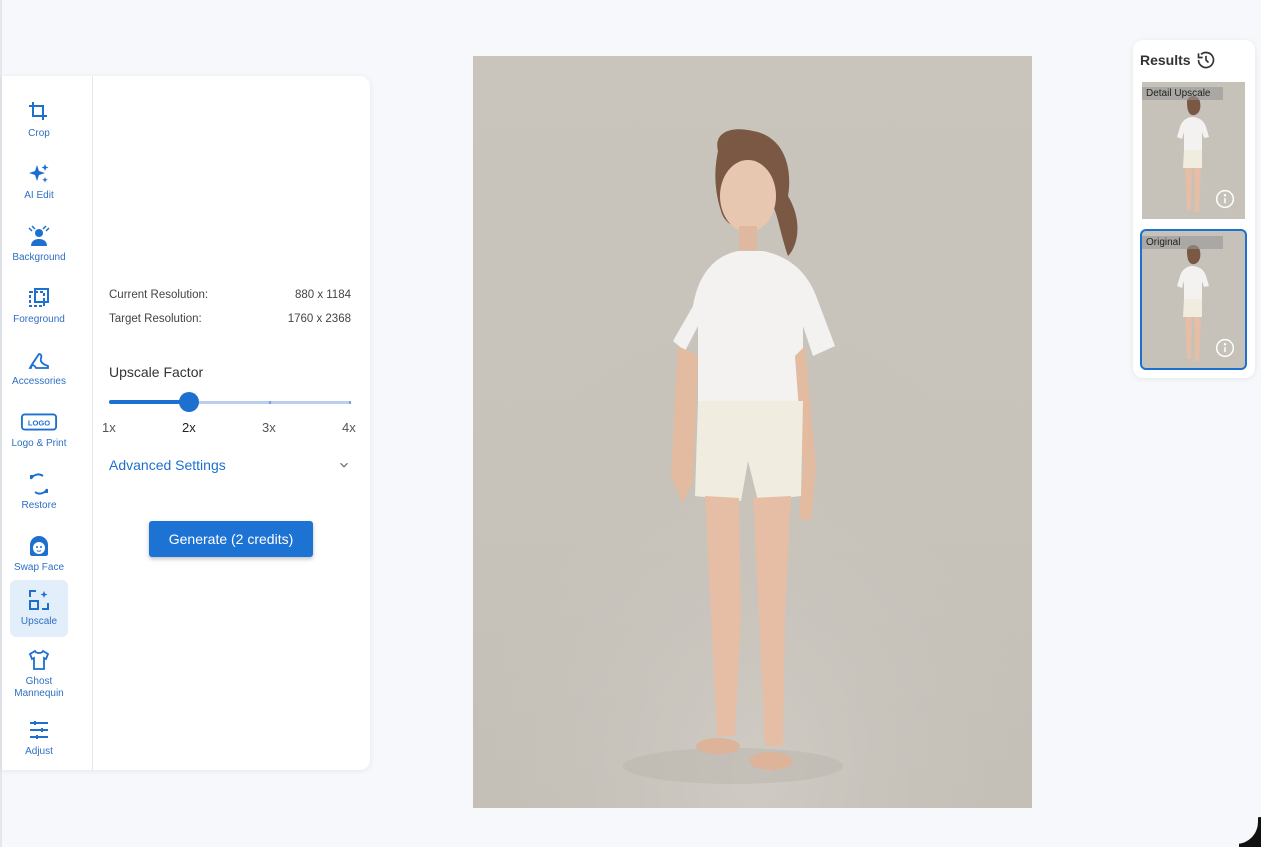 The height and width of the screenshot is (847, 1261). Describe the element at coordinates (344, 465) in the screenshot. I see `chevron-down-icon` at that location.